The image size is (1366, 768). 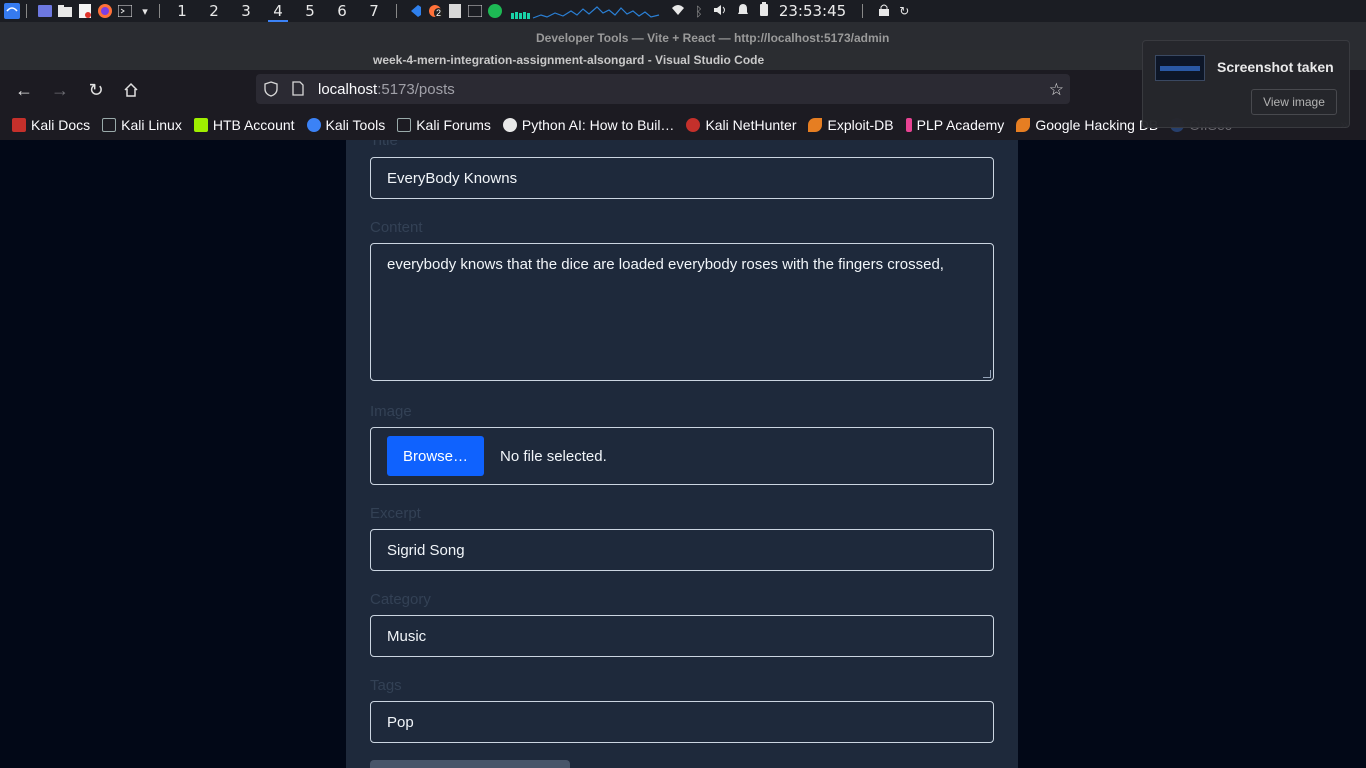 I want to click on chevron-down-icon: ▾, so click(x=145, y=11).